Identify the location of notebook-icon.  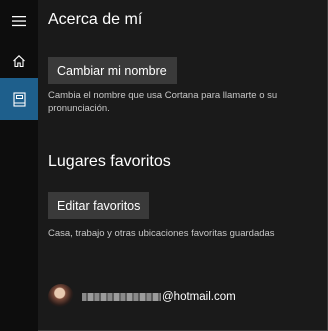
(19, 99).